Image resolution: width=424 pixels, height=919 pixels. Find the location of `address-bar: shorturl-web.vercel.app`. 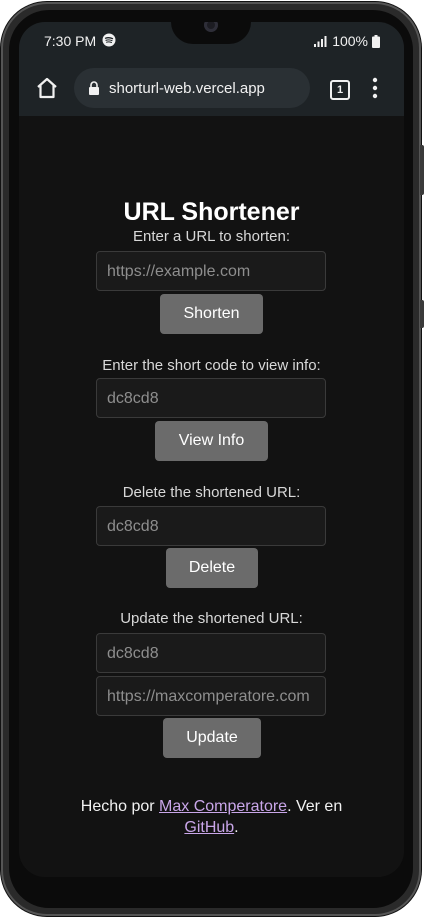

address-bar: shorturl-web.vercel.app is located at coordinates (192, 88).